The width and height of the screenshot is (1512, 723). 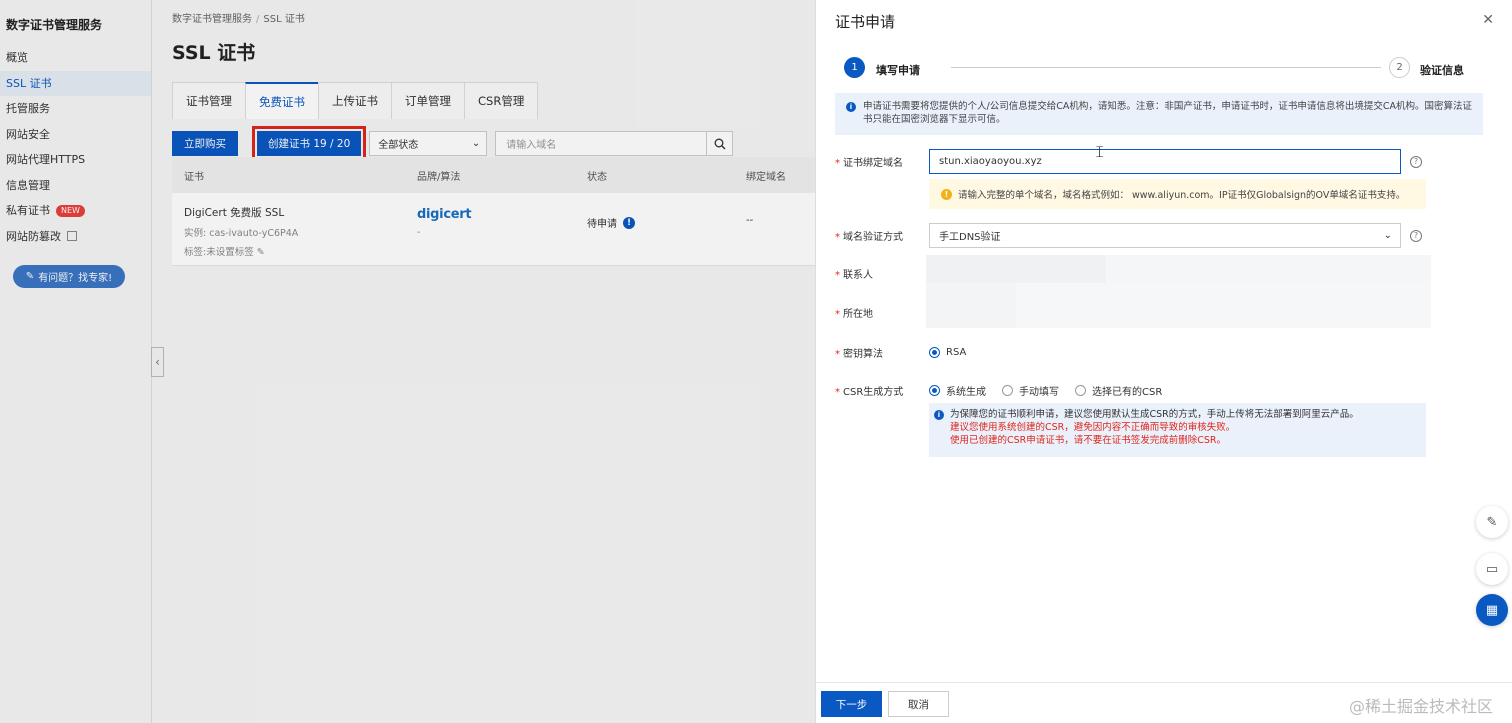 What do you see at coordinates (75, 278) in the screenshot?
I see `help-button-label: 有问题？找专家!` at bounding box center [75, 278].